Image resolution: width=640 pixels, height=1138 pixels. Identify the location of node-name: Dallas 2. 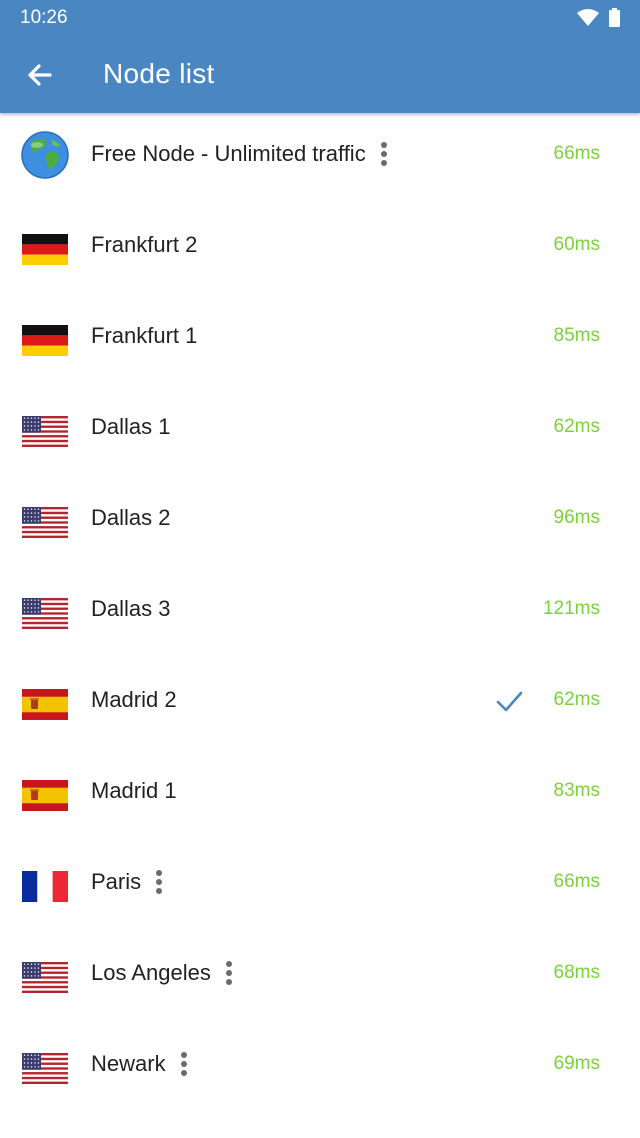
(130, 518).